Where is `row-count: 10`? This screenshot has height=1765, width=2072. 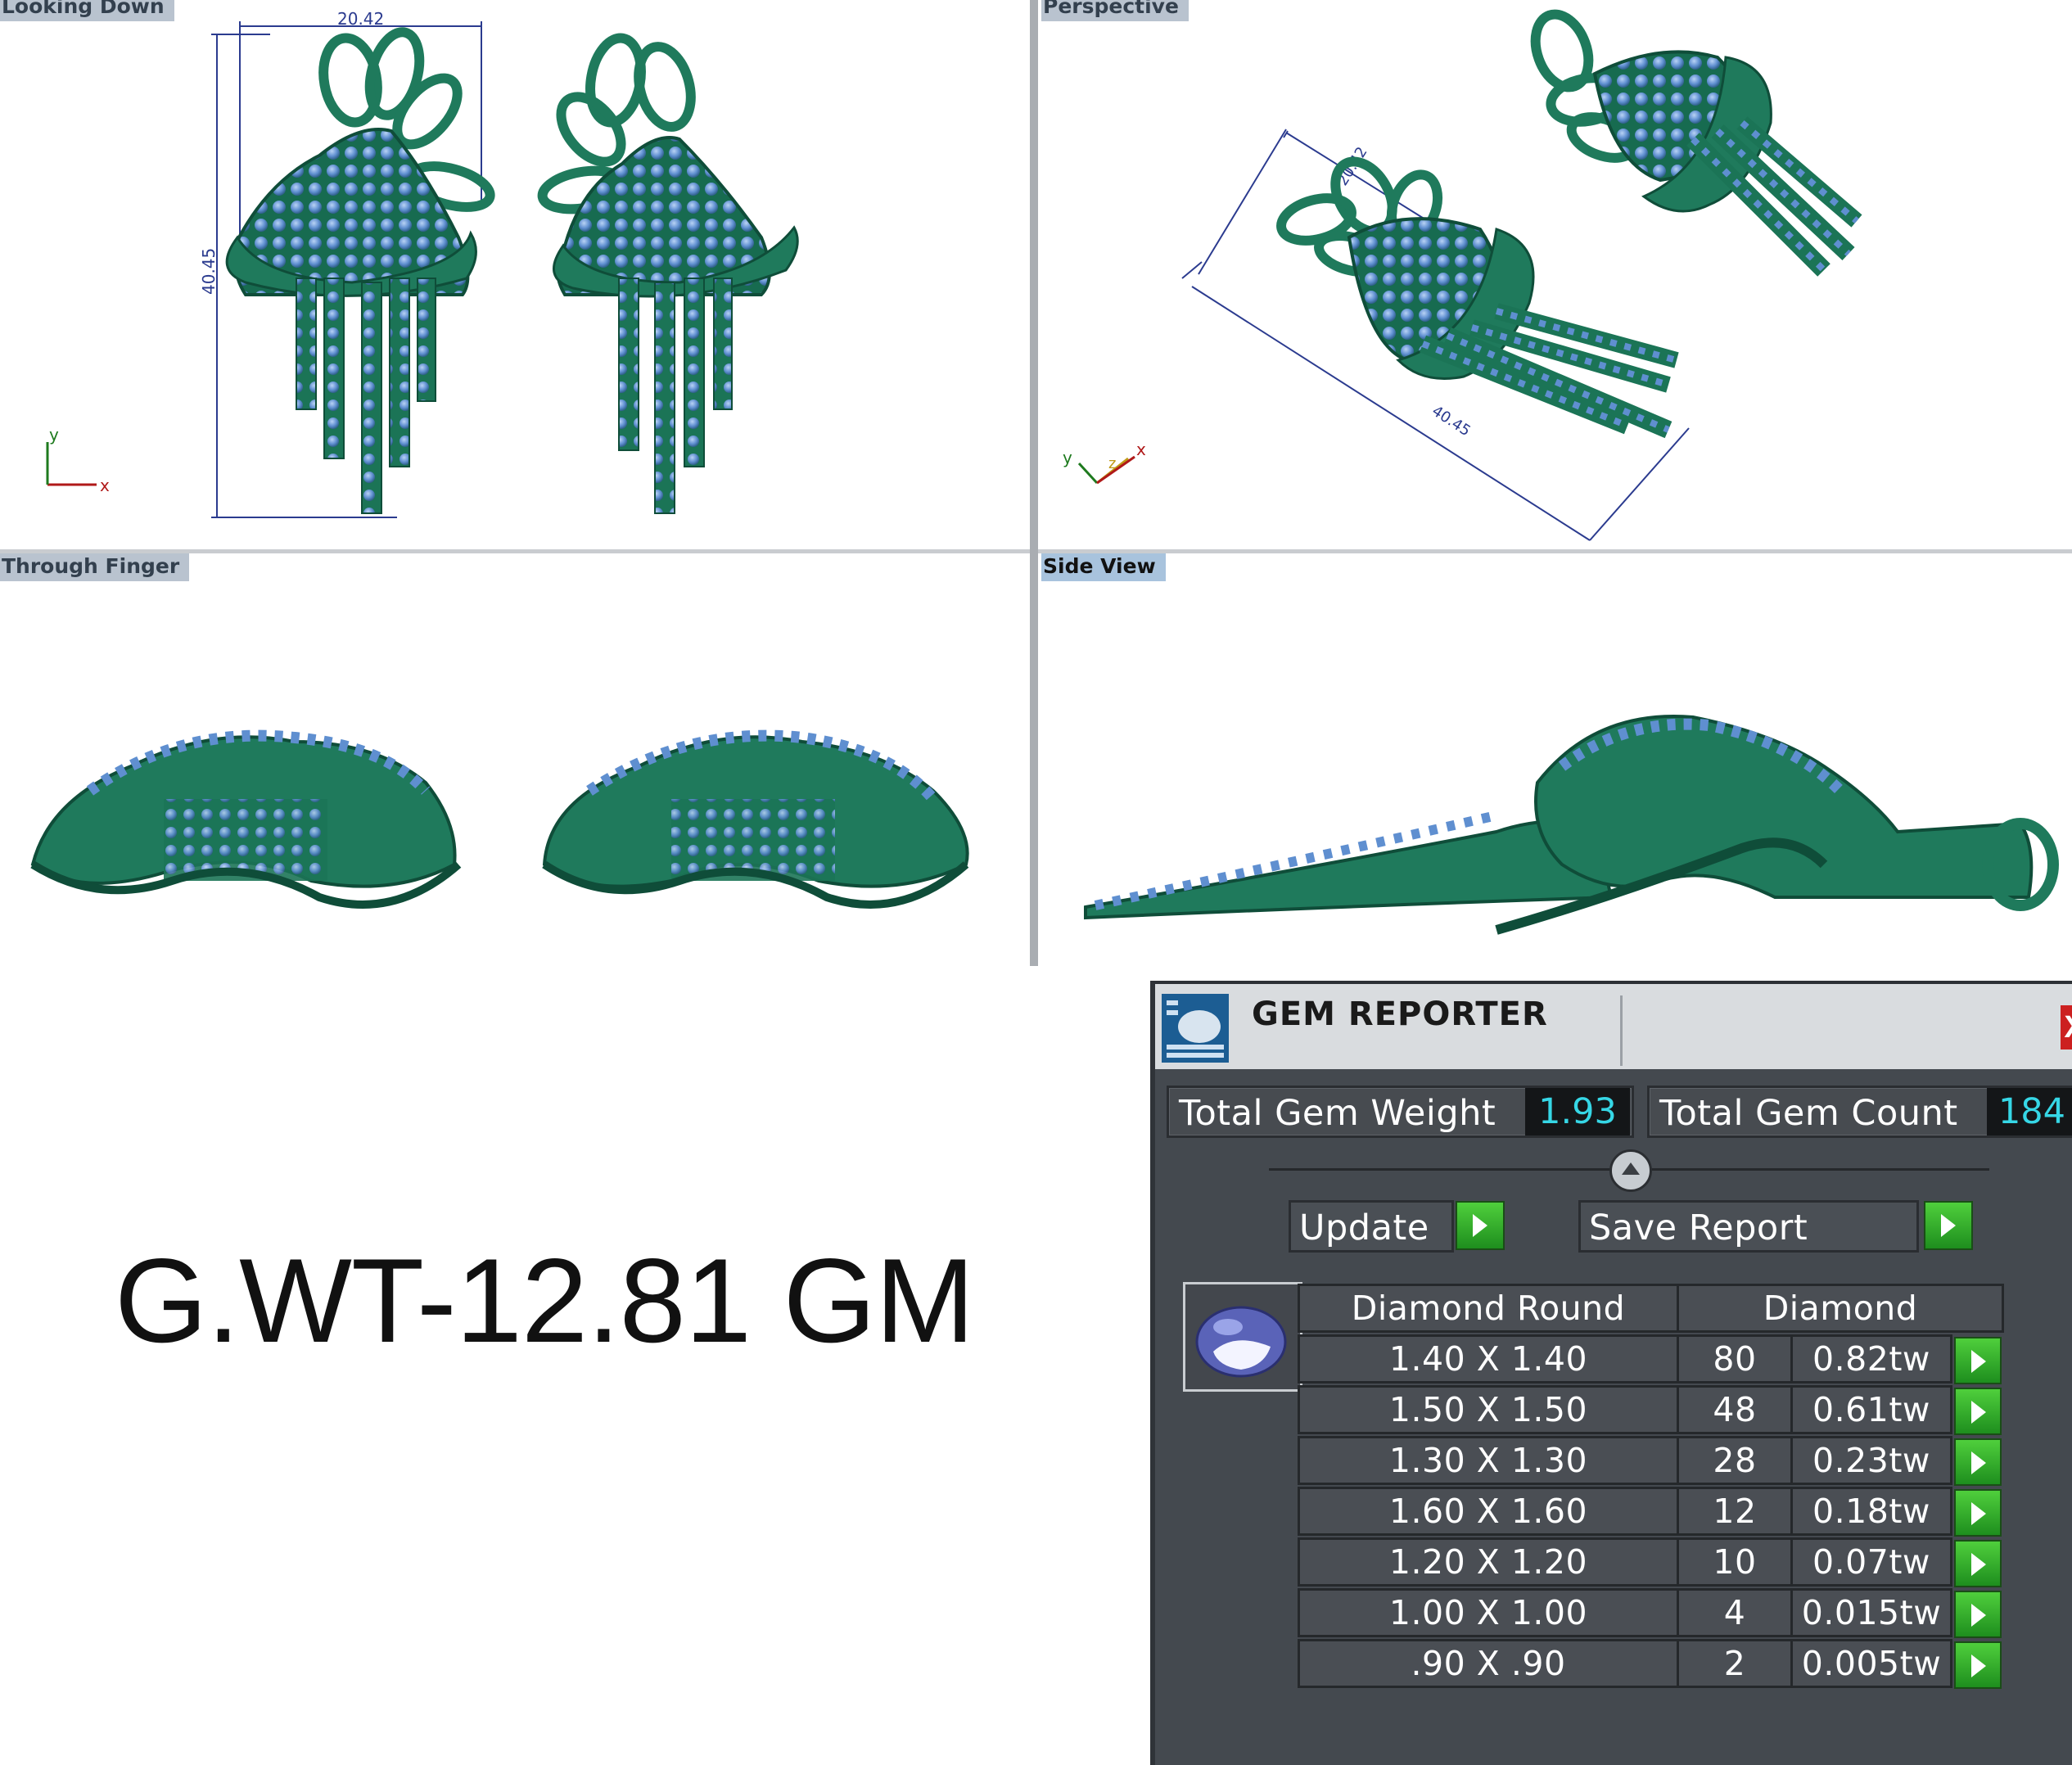
row-count: 10 is located at coordinates (1735, 1562).